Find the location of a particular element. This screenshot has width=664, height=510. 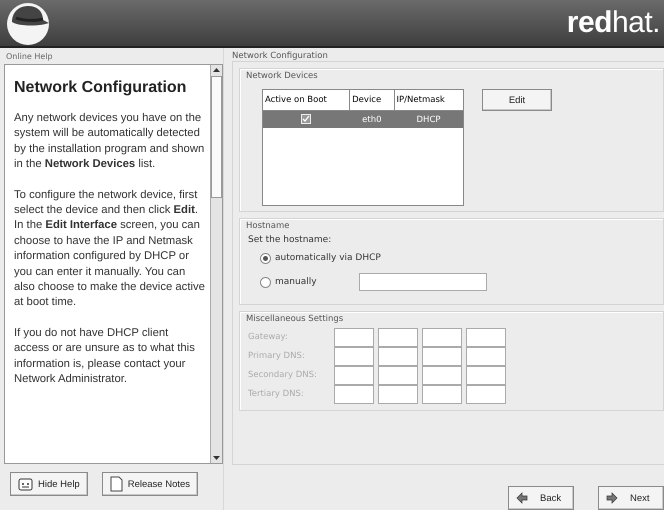

edit-button: Edit is located at coordinates (517, 100).